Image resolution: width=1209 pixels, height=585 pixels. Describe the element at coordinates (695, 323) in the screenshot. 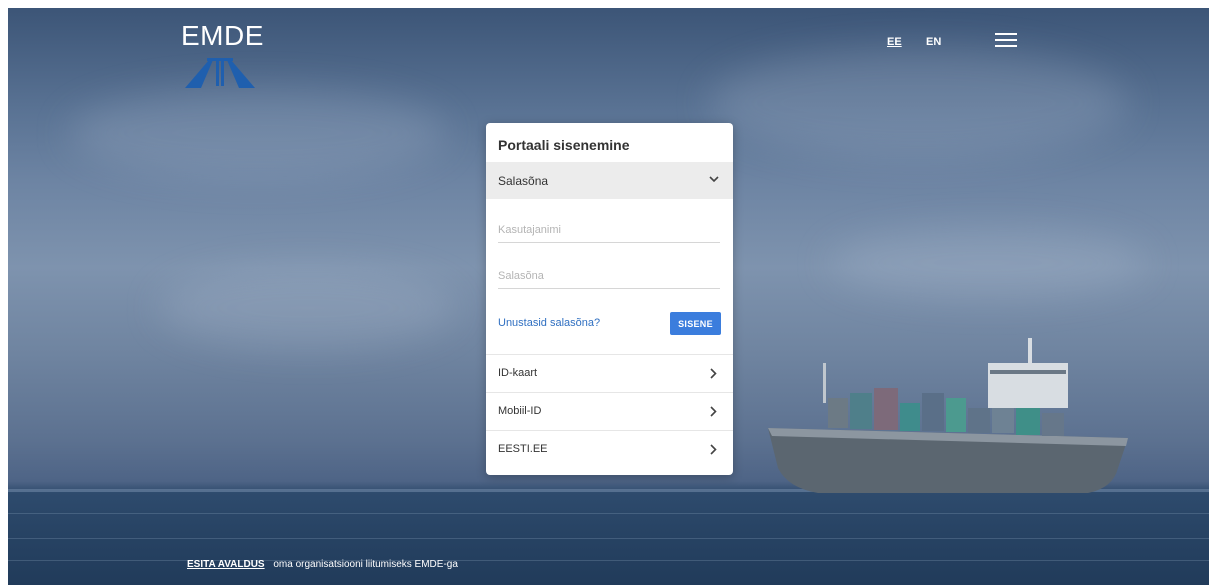

I see `login-submit-button: SISENE` at that location.